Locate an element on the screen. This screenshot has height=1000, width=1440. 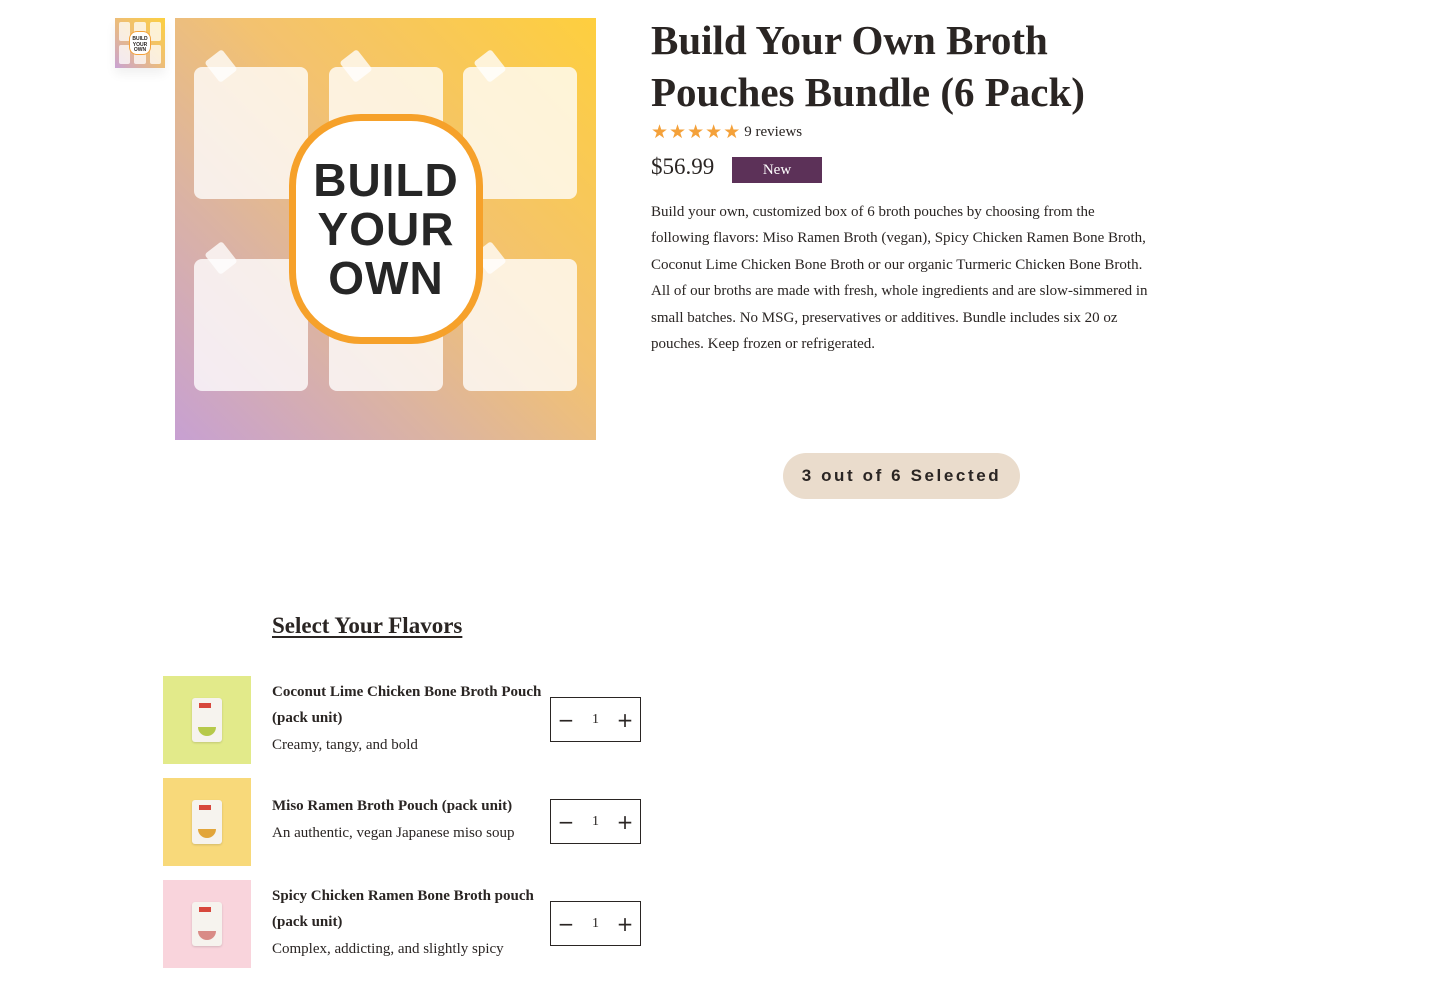
broth-pouch-icon: .f0::after{background:#b6c94a} is located at coordinates (207, 720).